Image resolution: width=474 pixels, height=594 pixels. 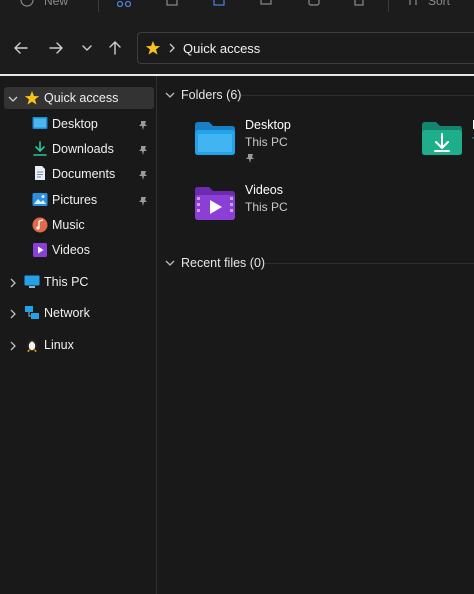 What do you see at coordinates (71, 250) in the screenshot?
I see `sidebar-item-label: Videos` at bounding box center [71, 250].